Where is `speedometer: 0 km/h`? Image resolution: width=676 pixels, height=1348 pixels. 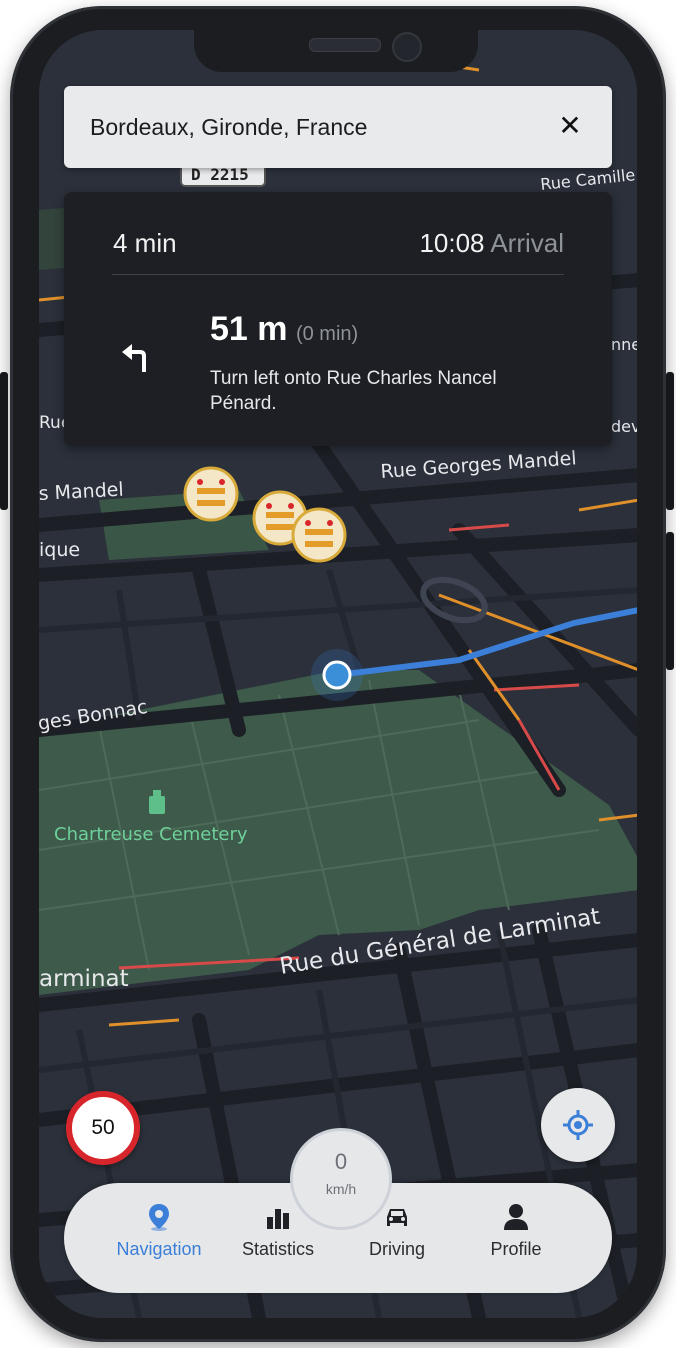 speedometer: 0 km/h is located at coordinates (341, 1179).